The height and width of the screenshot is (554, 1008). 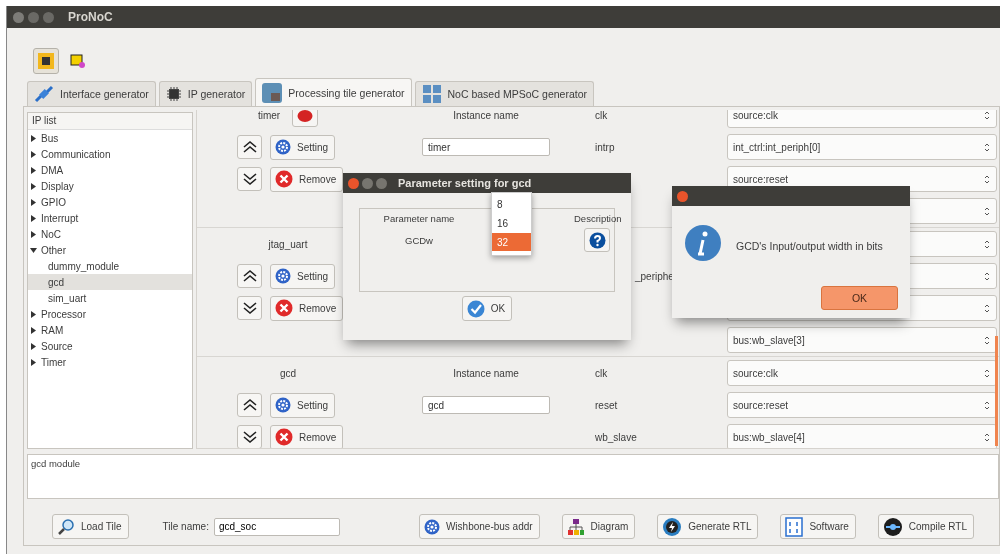 I want to click on select-icon, so click(x=78, y=61).